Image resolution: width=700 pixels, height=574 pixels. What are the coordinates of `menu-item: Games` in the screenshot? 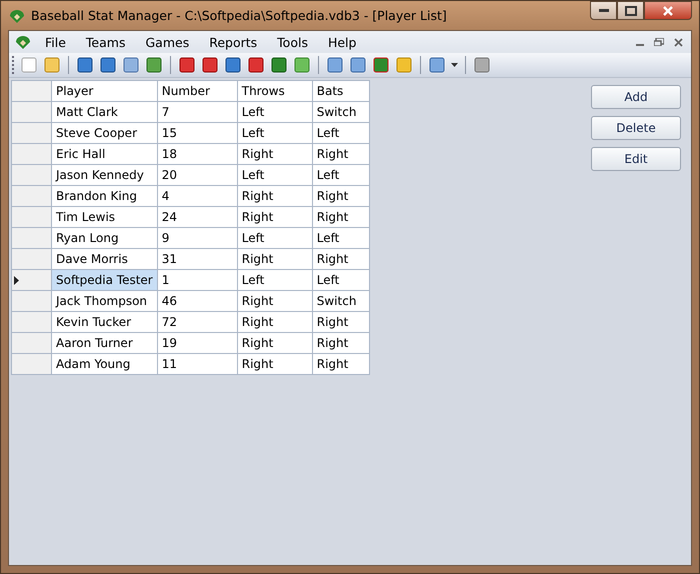 It's located at (167, 42).